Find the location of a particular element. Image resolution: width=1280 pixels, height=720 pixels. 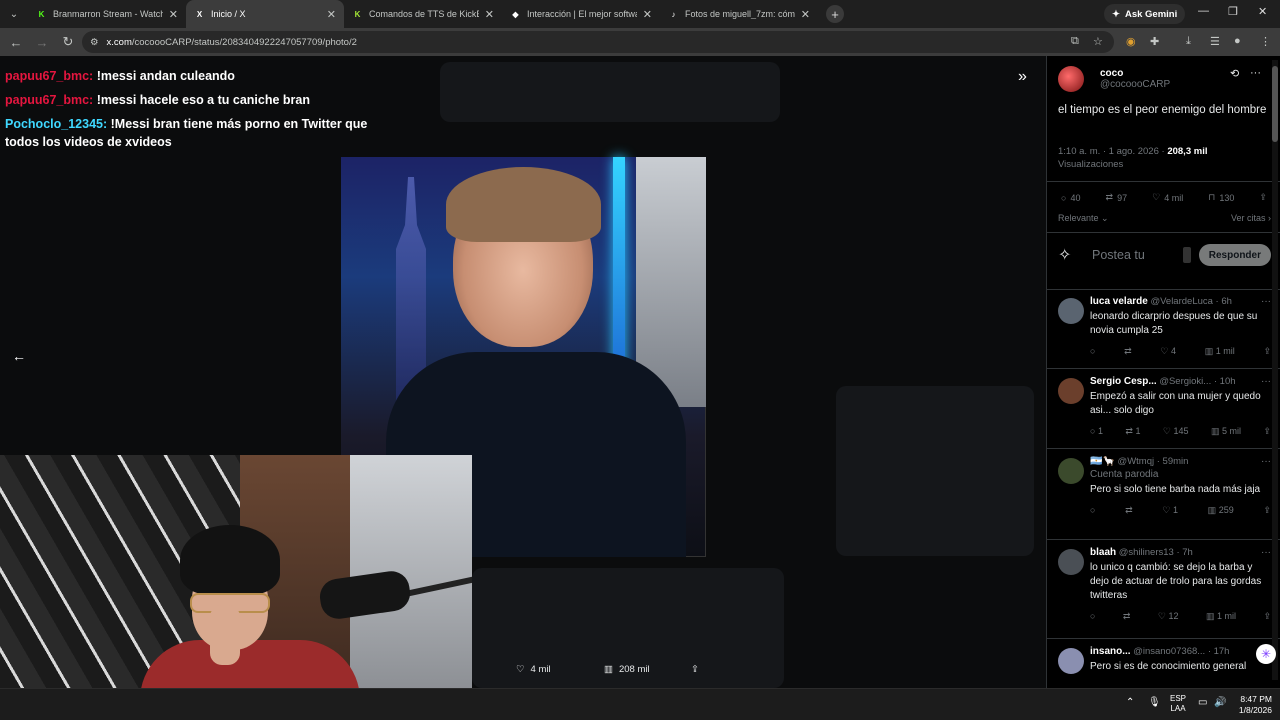

sort-dropdown: Relevante ⌄ is located at coordinates (1083, 218).